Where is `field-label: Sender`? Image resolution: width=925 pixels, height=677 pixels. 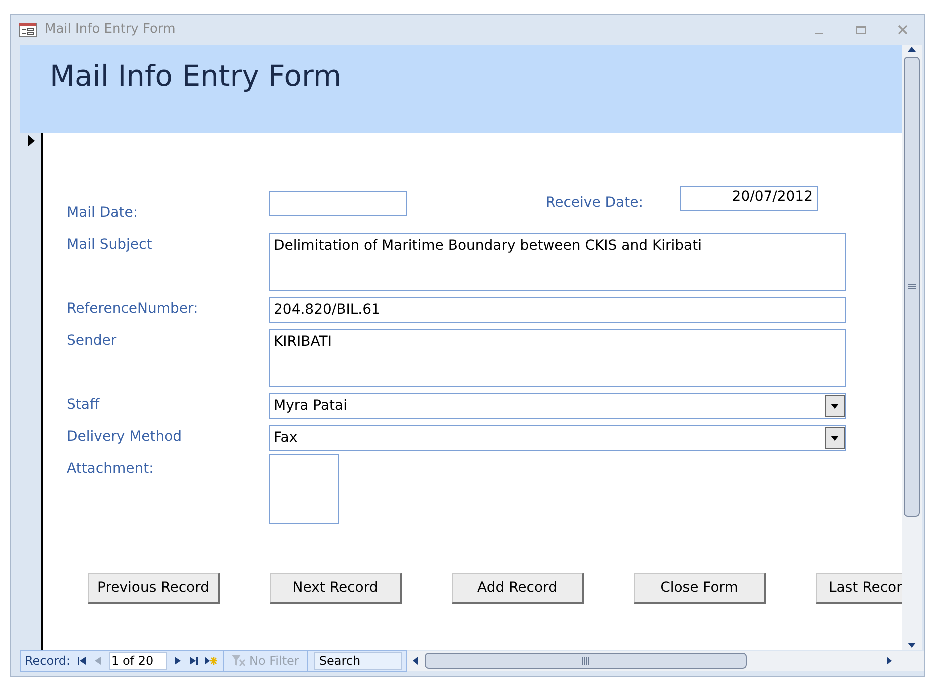
field-label: Sender is located at coordinates (92, 341).